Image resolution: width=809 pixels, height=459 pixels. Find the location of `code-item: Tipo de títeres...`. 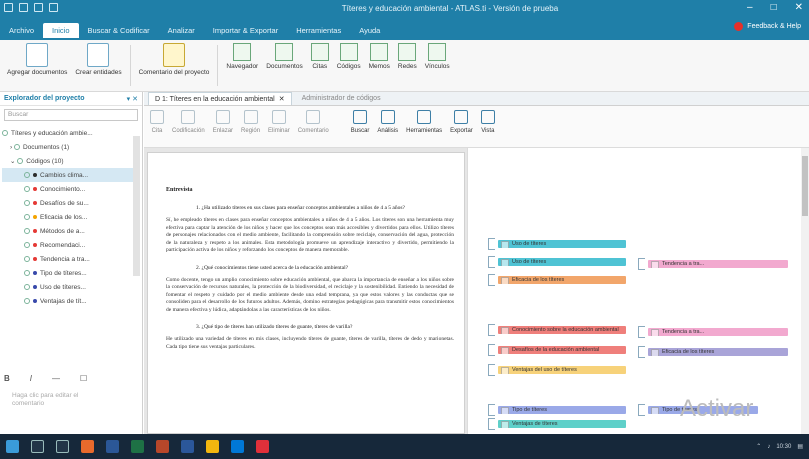

code-item: Tipo de títeres... is located at coordinates (71, 273).